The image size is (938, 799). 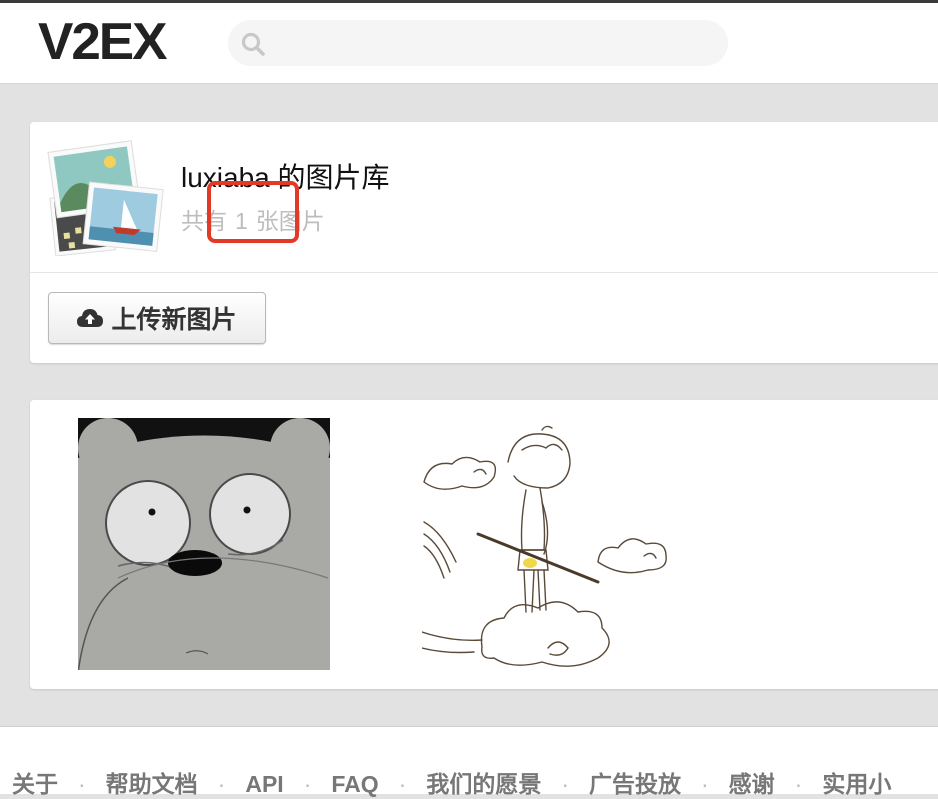 I want to click on footer: 关于 · 帮助文档 · API · FAQ · 我们的愿景 · 广告投放 · 感谢 · 实用小, so click(x=469, y=761).